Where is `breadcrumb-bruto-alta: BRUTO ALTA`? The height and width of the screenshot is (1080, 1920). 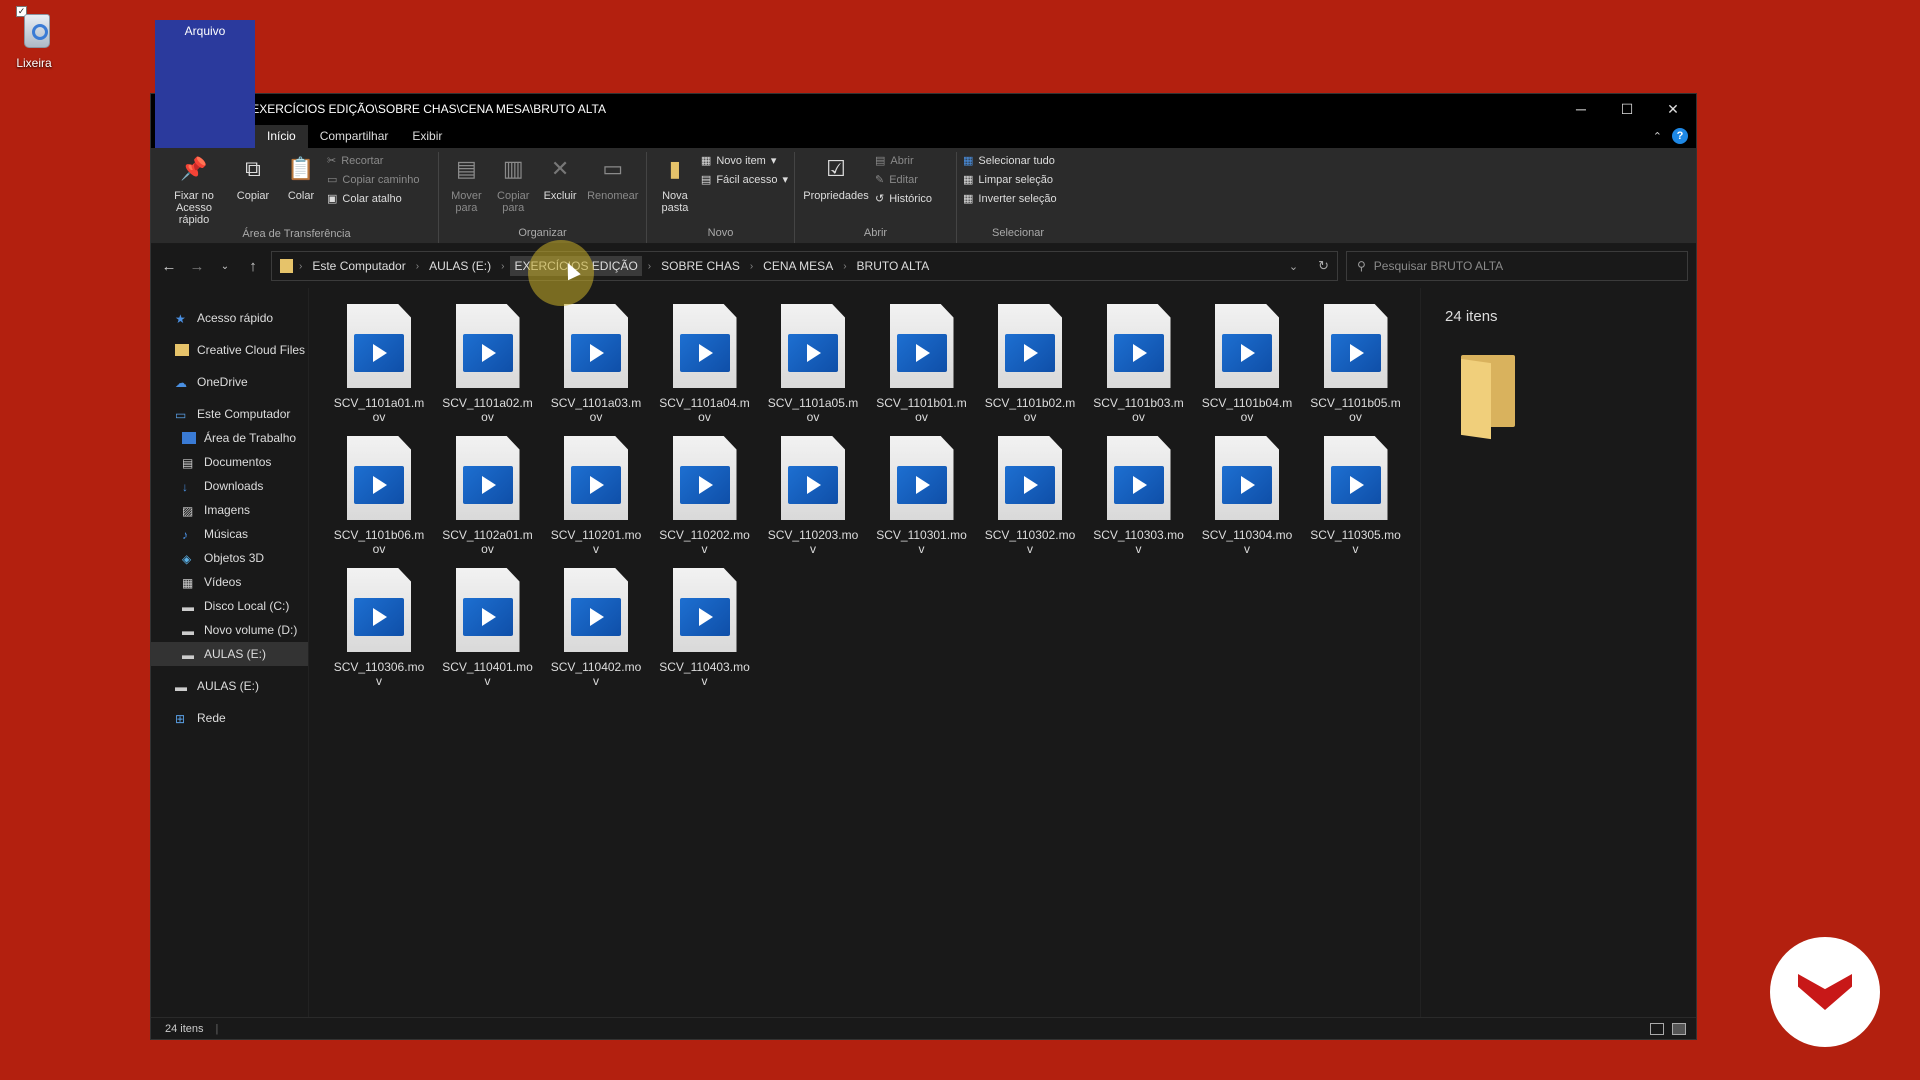 breadcrumb-bruto-alta: BRUTO ALTA is located at coordinates (893, 266).